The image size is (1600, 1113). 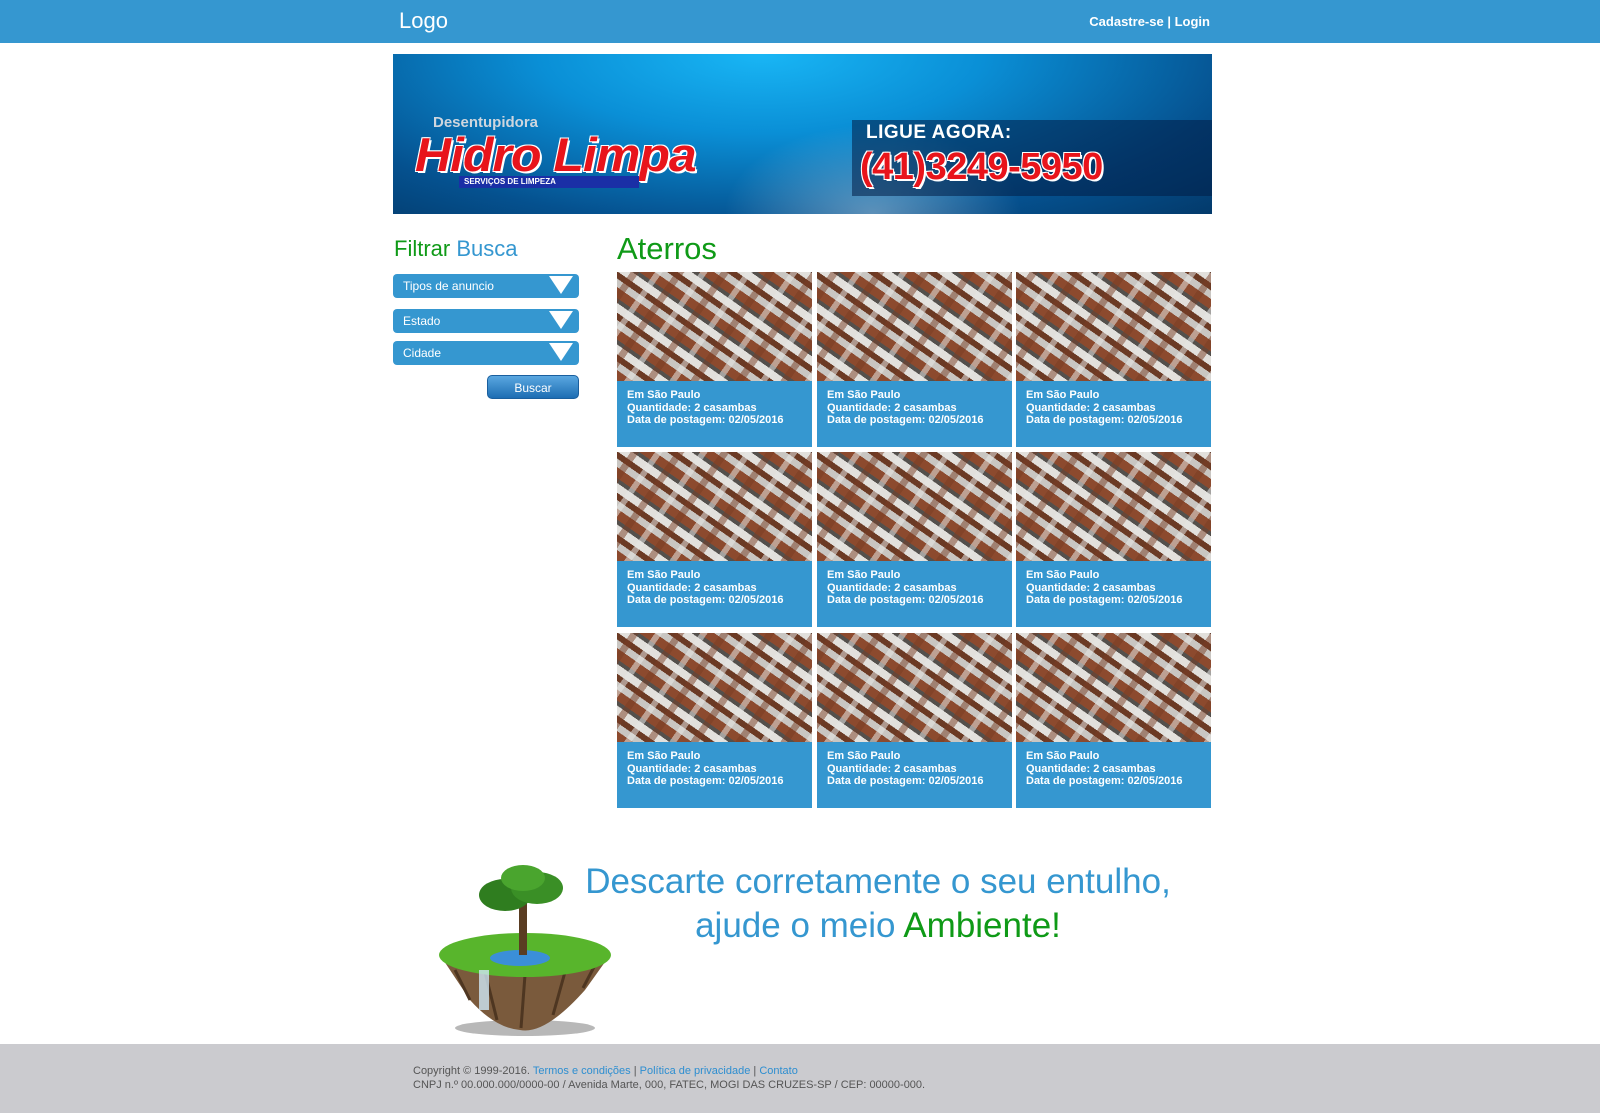 What do you see at coordinates (778, 1071) in the screenshot?
I see `contact-link: Contato` at bounding box center [778, 1071].